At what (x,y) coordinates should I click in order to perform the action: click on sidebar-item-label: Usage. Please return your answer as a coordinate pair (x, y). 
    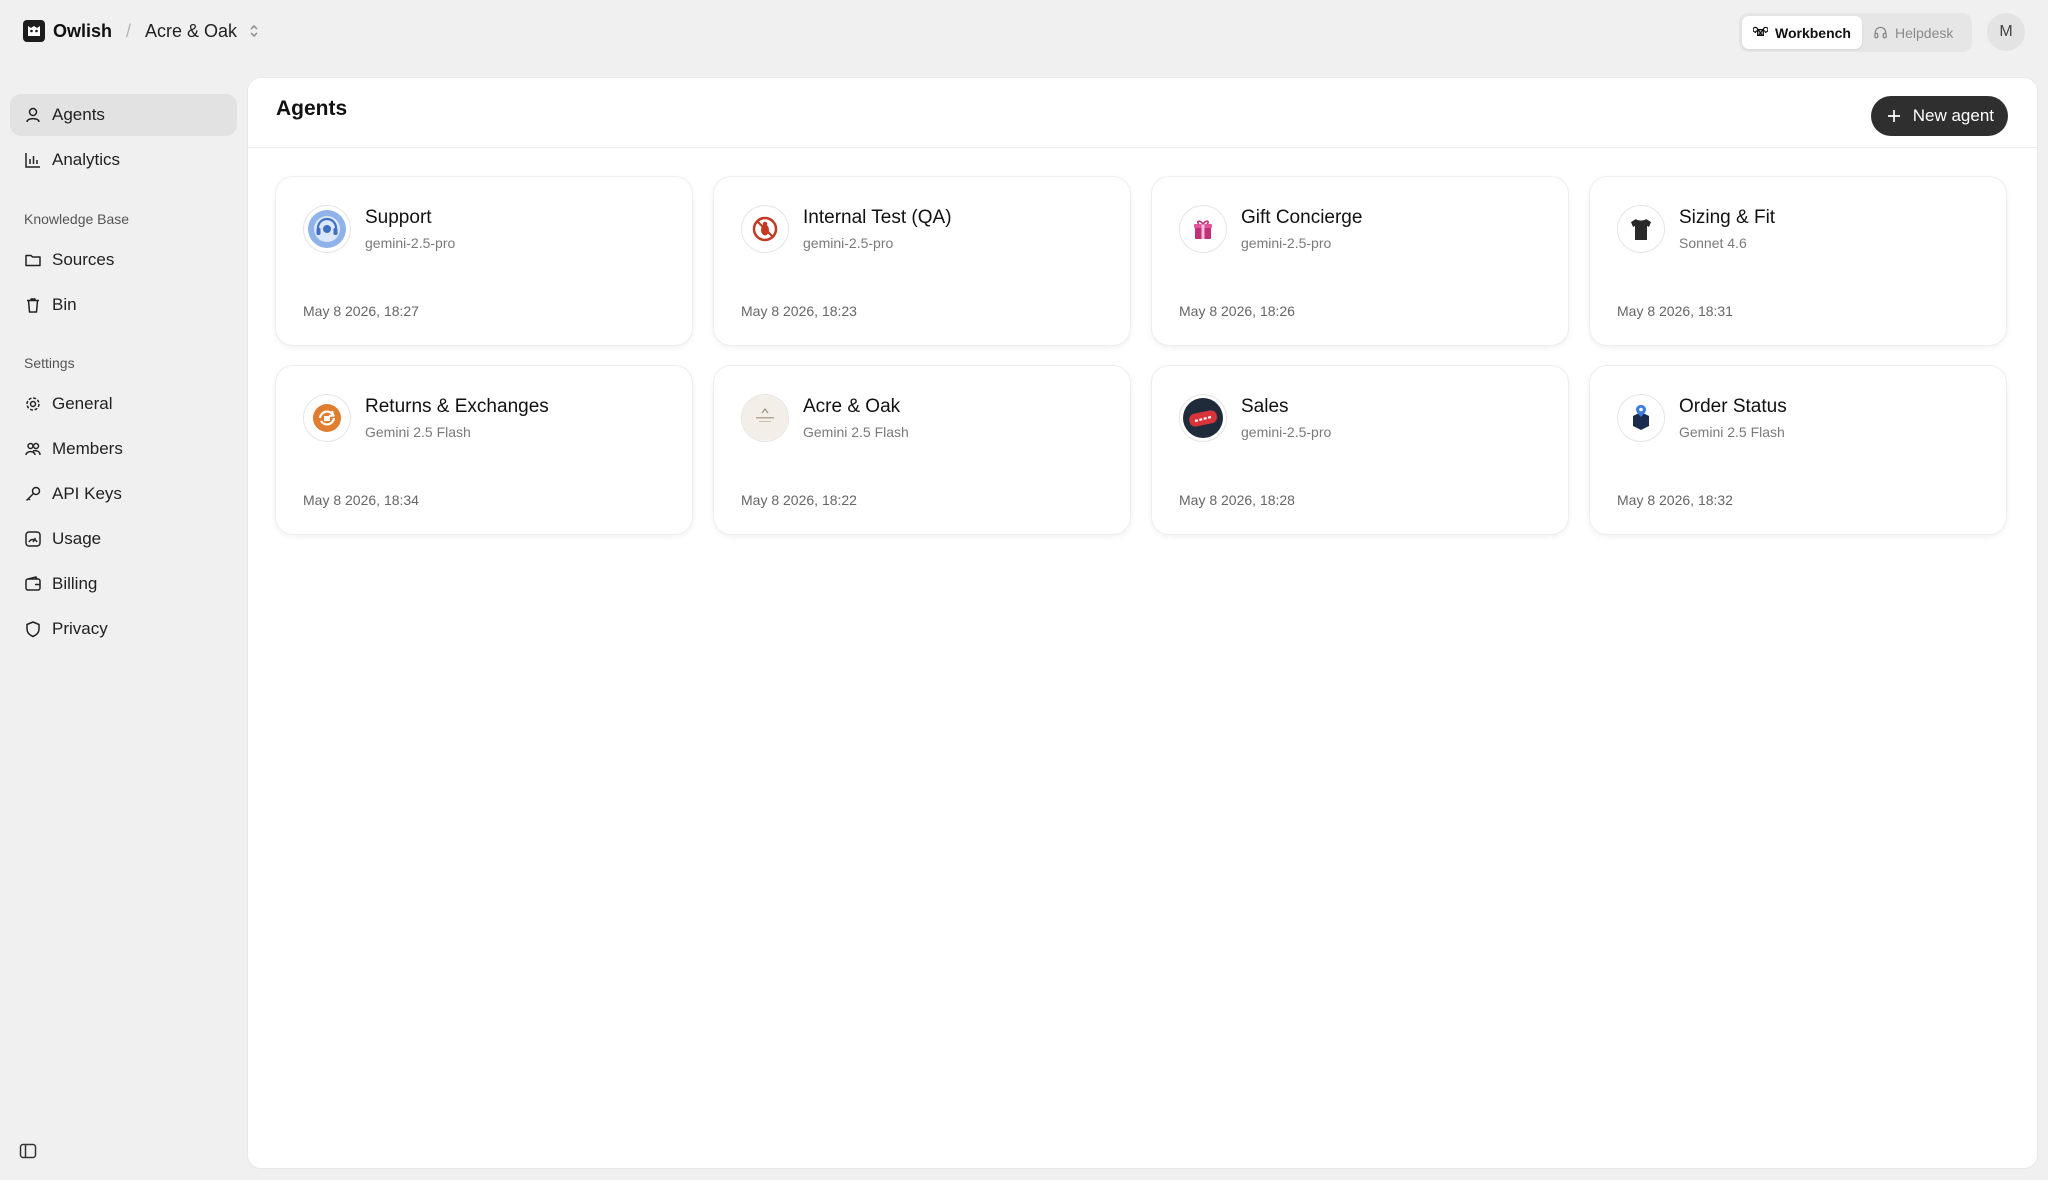
    Looking at the image, I should click on (77, 538).